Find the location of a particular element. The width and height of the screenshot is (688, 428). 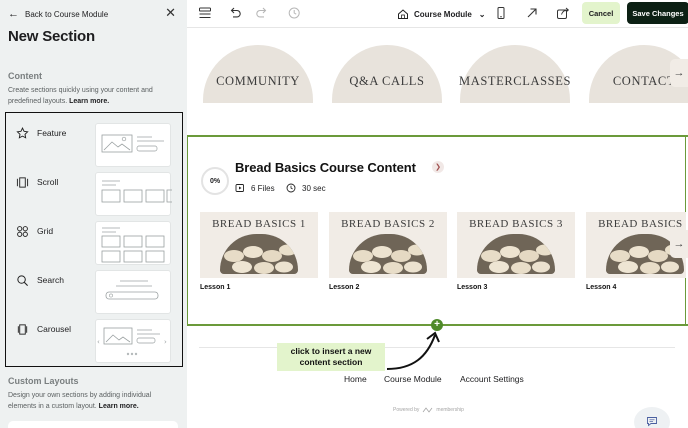

mobile-preview-icon is located at coordinates (501, 13).